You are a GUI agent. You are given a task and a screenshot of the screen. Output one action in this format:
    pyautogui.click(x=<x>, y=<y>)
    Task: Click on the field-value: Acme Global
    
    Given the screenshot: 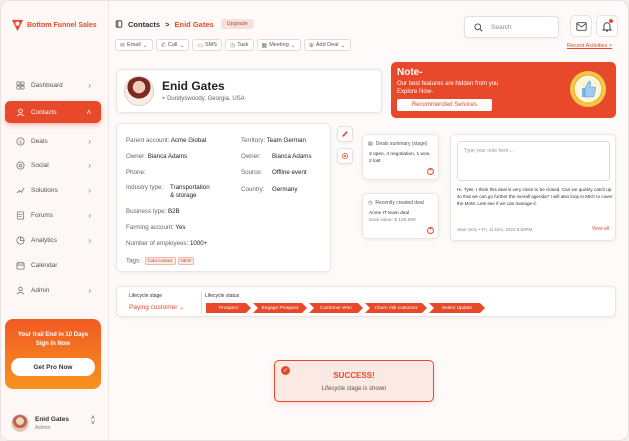 What is the action you would take?
    pyautogui.click(x=188, y=140)
    